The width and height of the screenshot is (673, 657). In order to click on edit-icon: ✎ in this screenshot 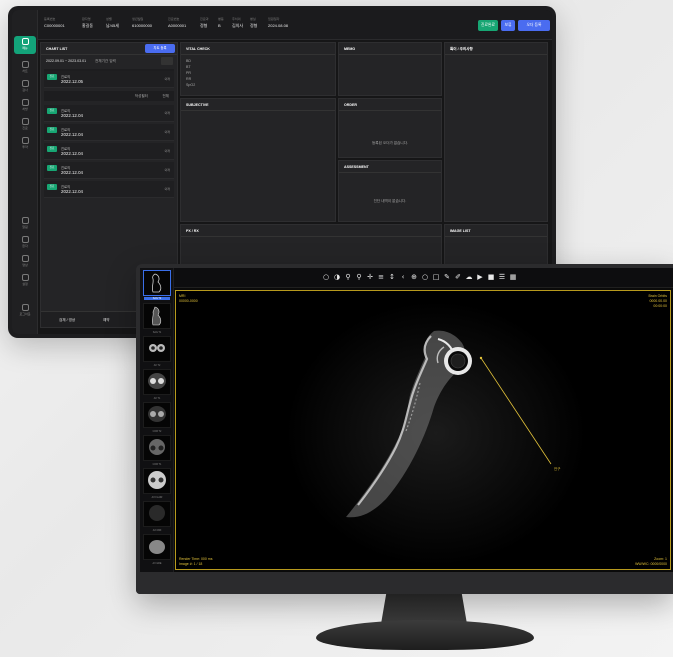, I will do `click(447, 277)`.